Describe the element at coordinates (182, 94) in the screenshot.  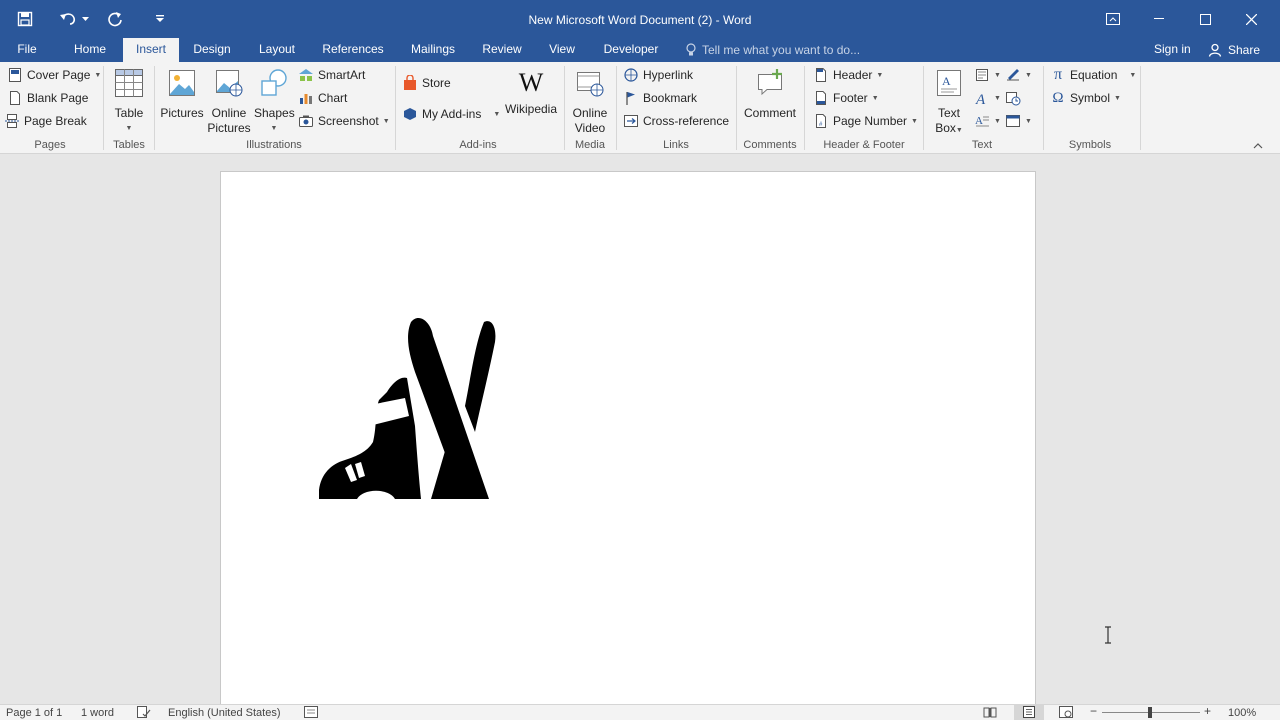
I see `pictures-button: Pictures` at that location.